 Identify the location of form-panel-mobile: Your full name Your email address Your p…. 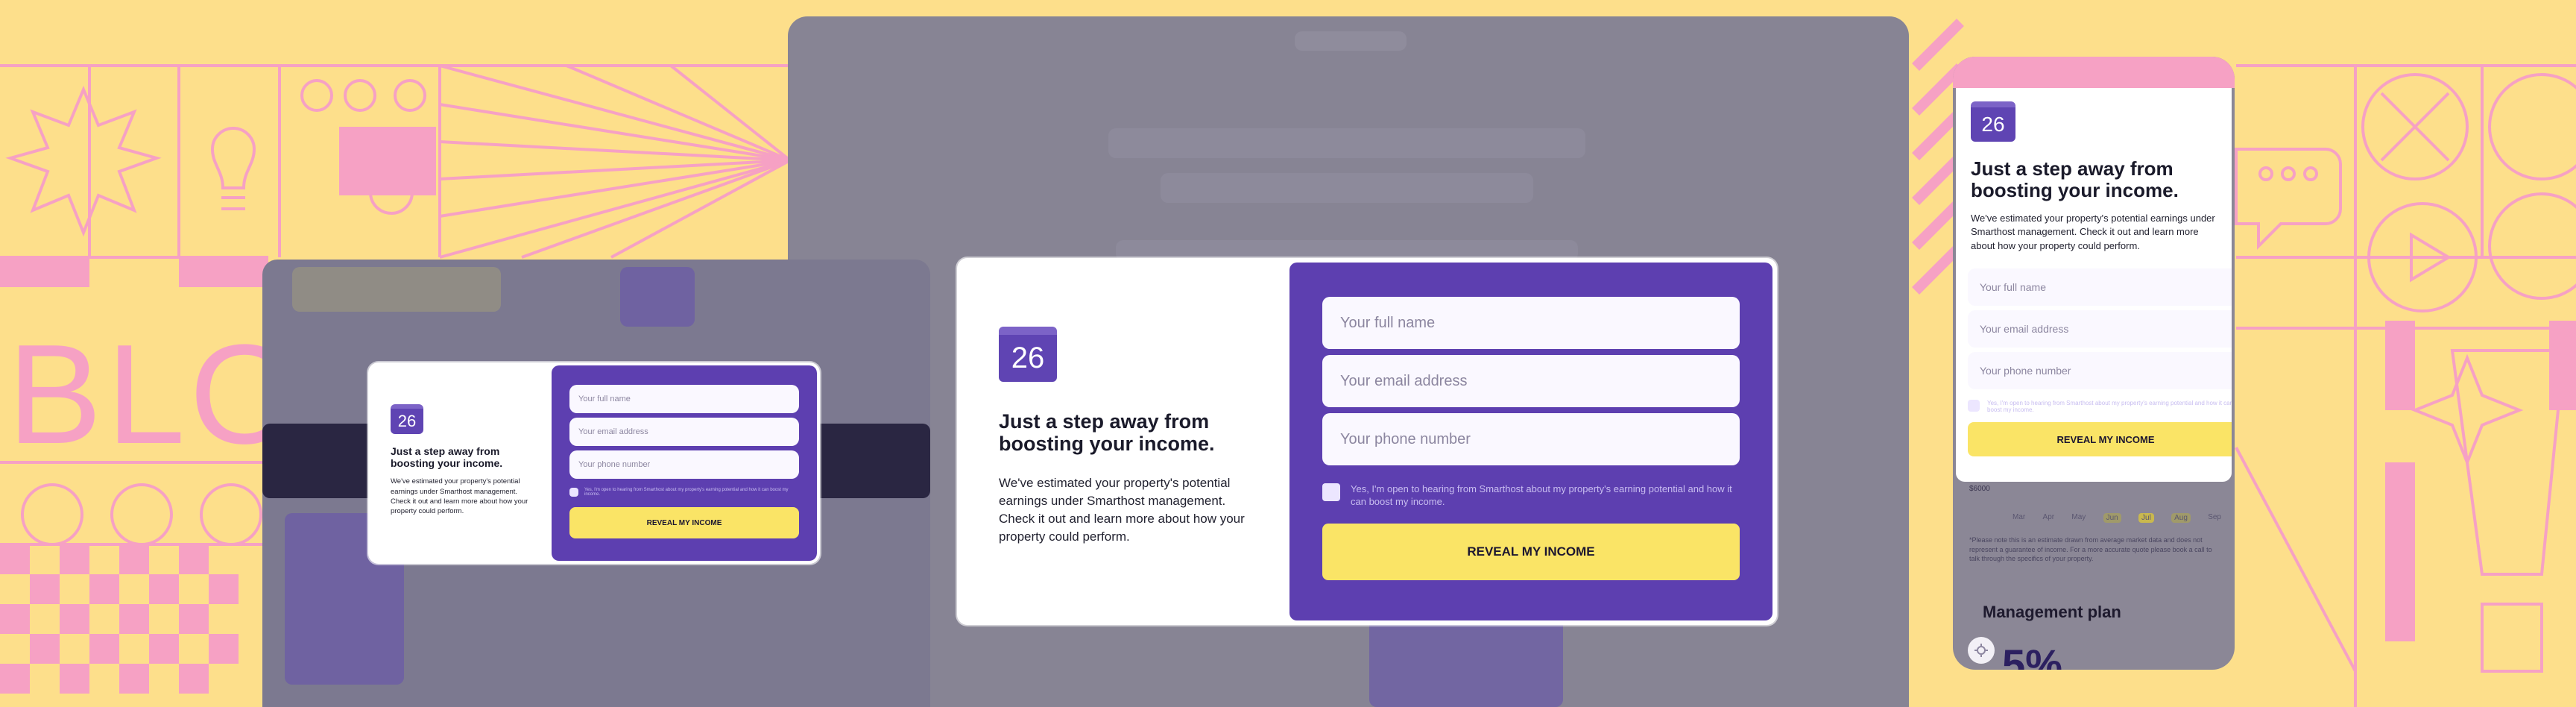
(2094, 368).